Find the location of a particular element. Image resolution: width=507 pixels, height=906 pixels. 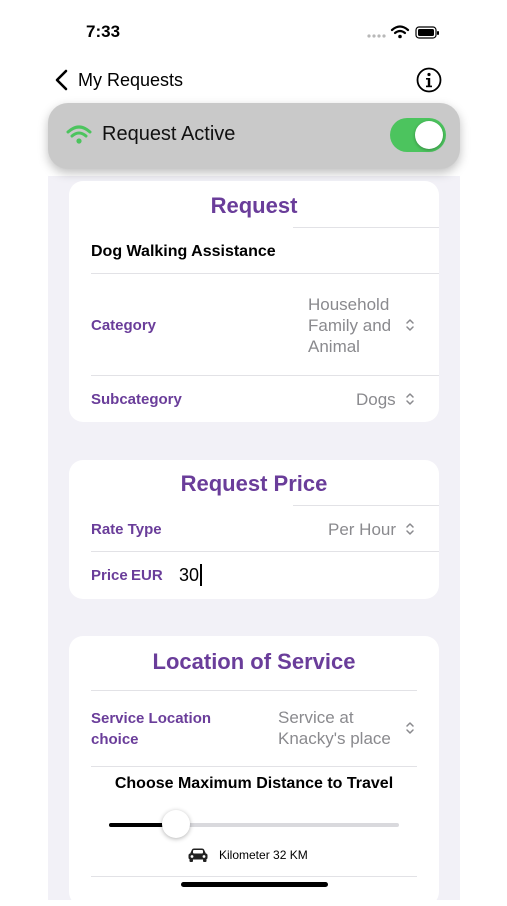

wifi-icon is located at coordinates (79, 134).